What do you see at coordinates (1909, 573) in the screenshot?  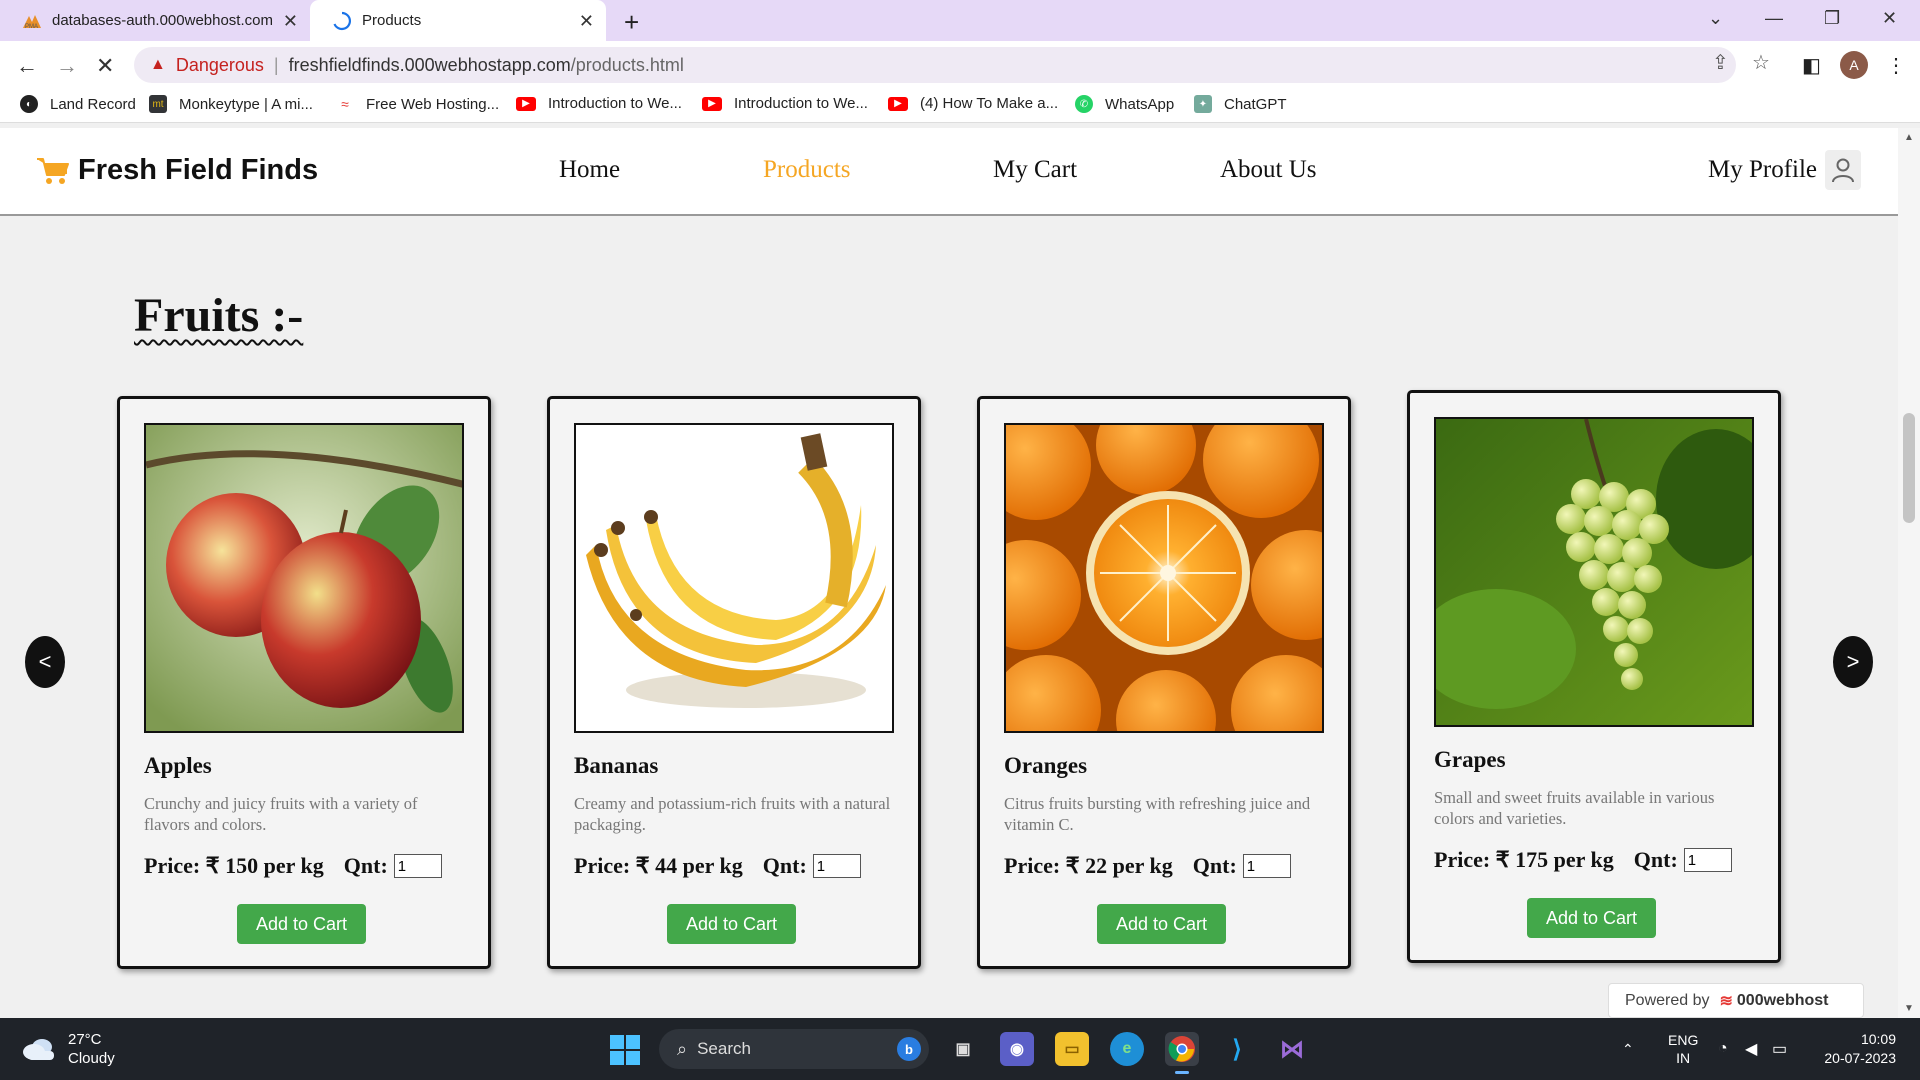 I see `page-scrollbar: ▲ ▼` at bounding box center [1909, 573].